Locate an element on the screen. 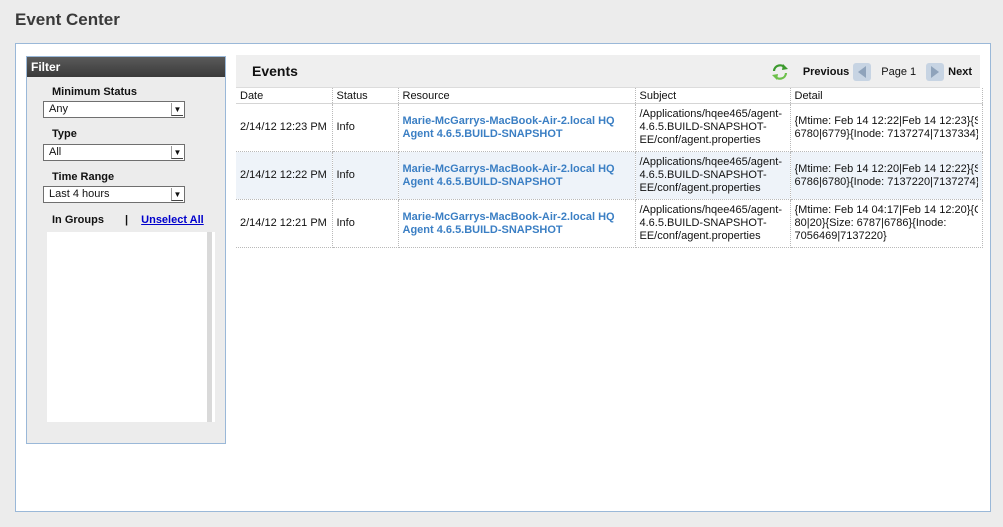  groups-toolbar: In Groups | Unselect All is located at coordinates (128, 220).